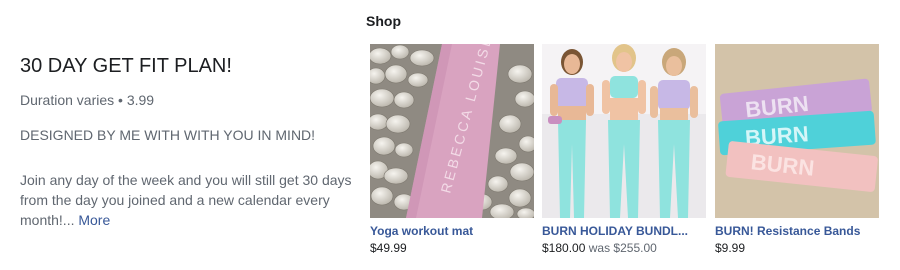 The image size is (900, 270). What do you see at coordinates (168, 135) in the screenshot?
I see `offer-tagline: DESIGNED BY ME WITH WITH YOU IN MIND!` at bounding box center [168, 135].